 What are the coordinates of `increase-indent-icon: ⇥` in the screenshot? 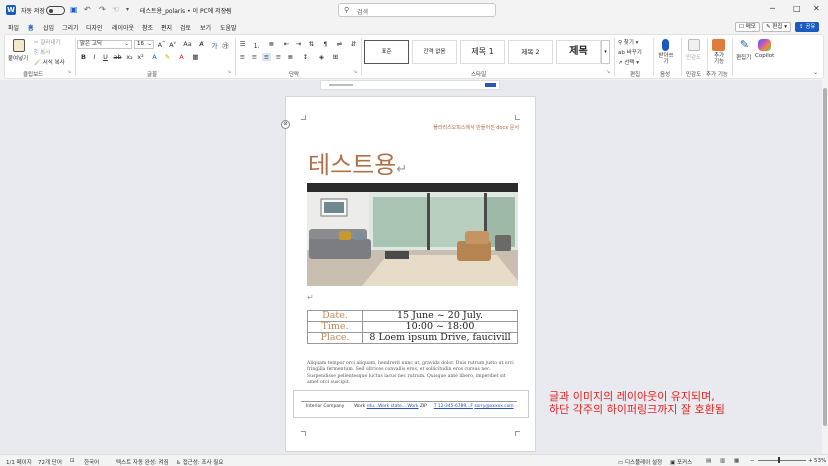 It's located at (298, 44).